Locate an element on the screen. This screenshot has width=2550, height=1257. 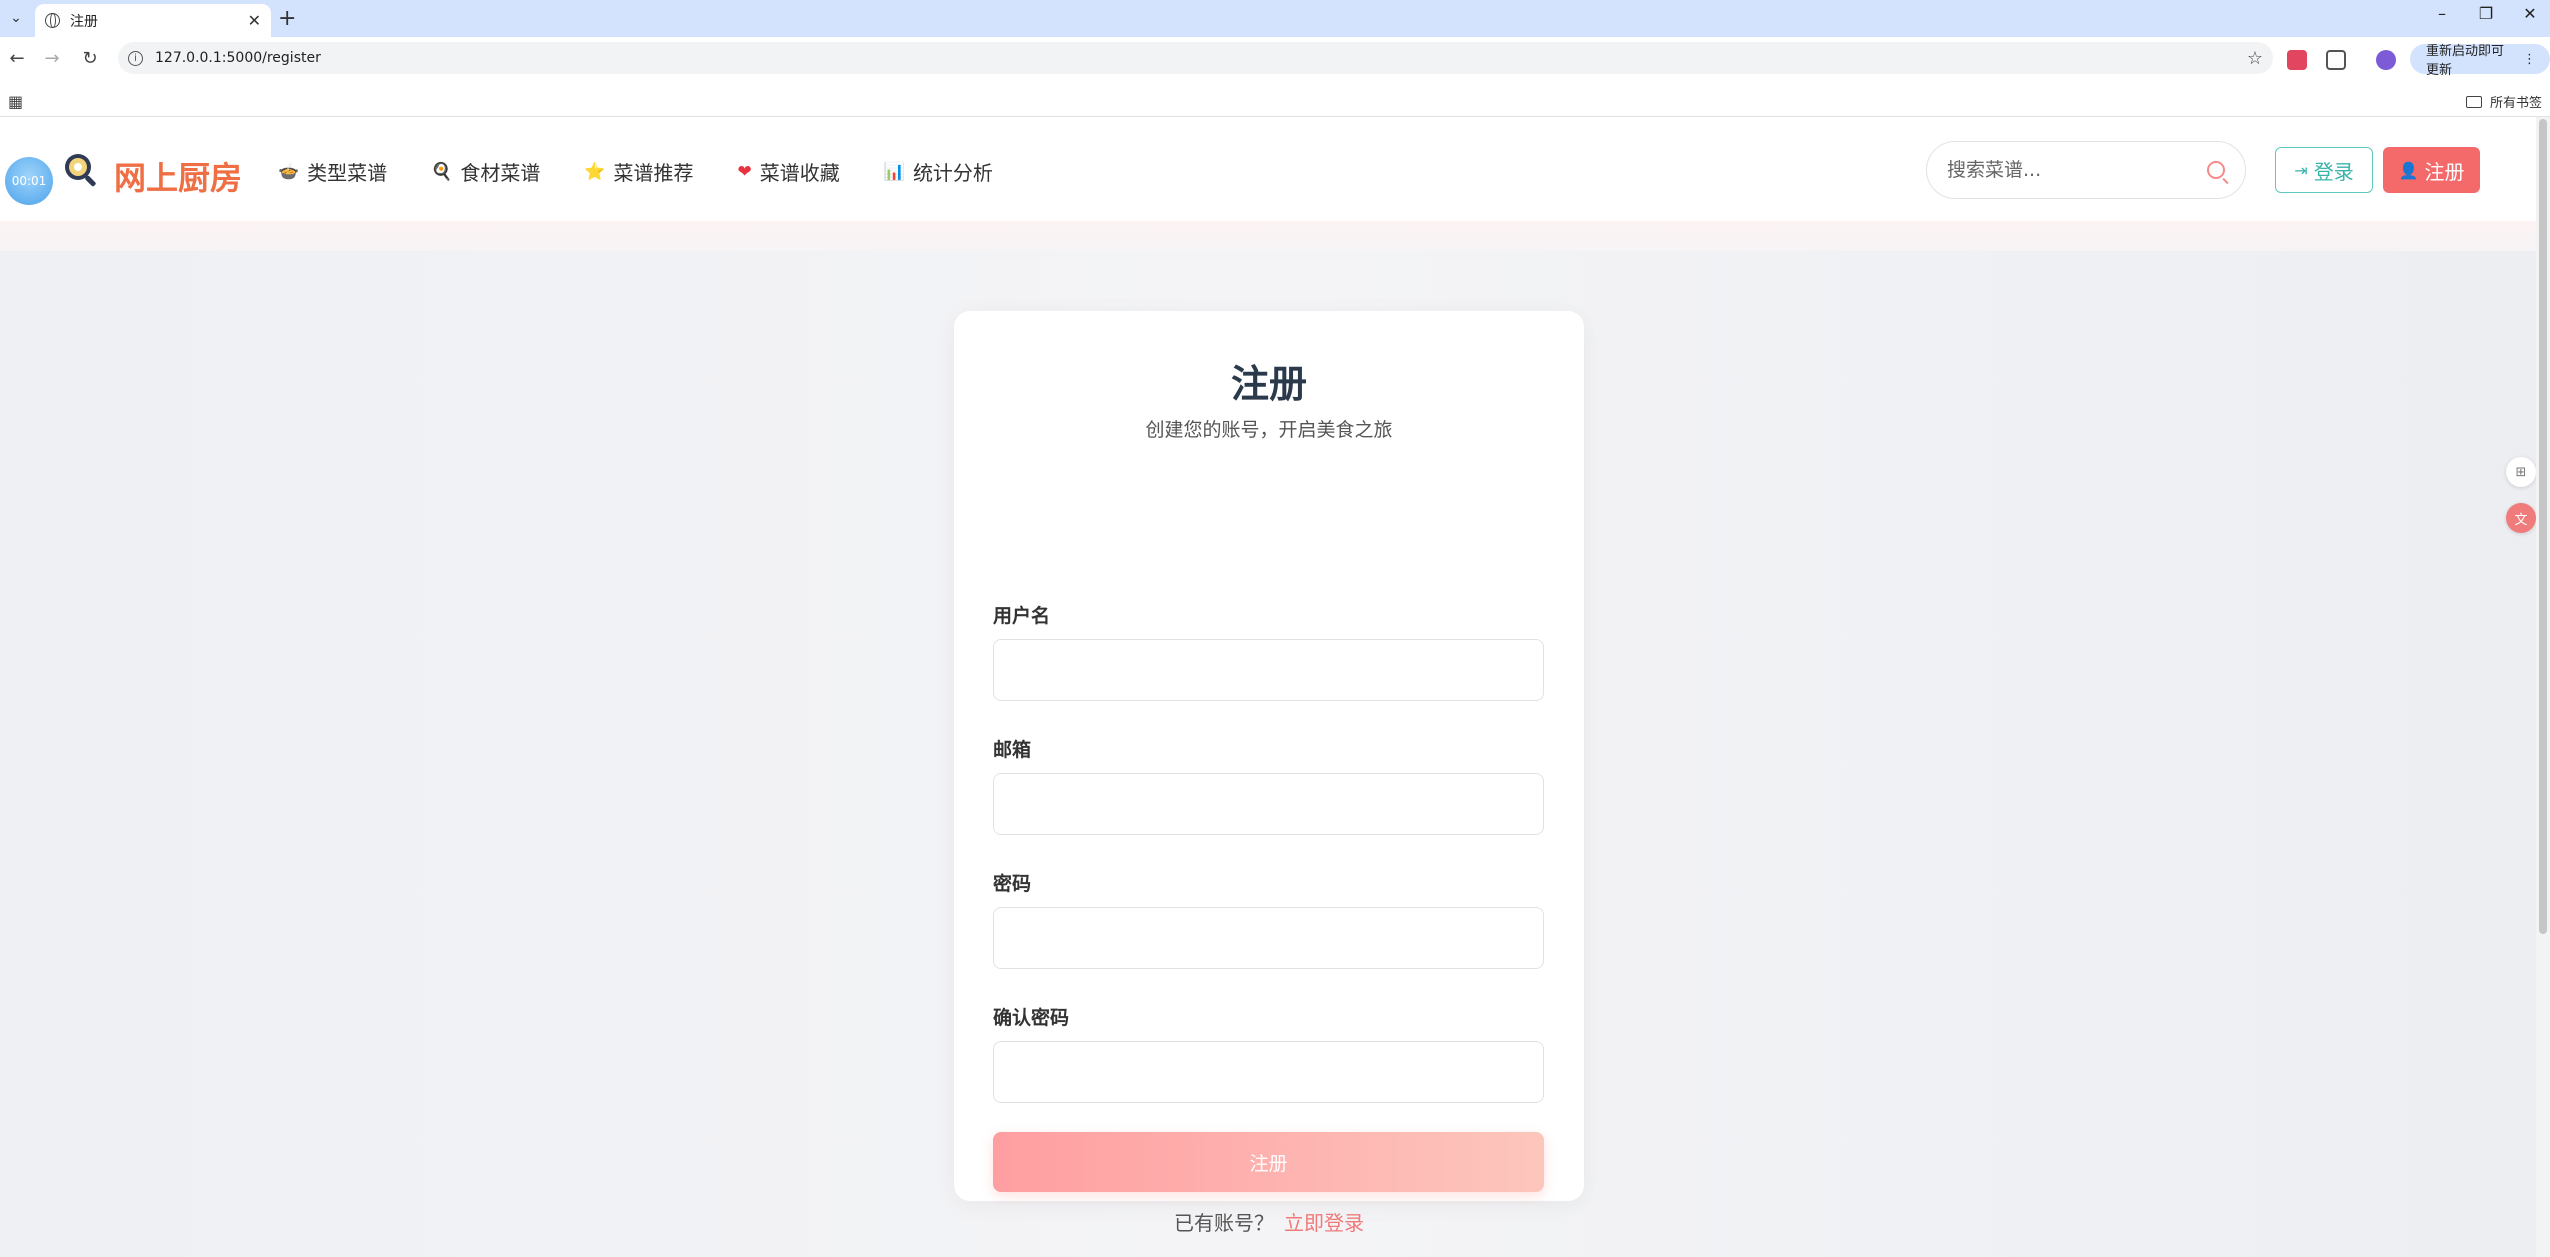
update-button: 重新启动即可更新 ⋮ is located at coordinates (2480, 61).